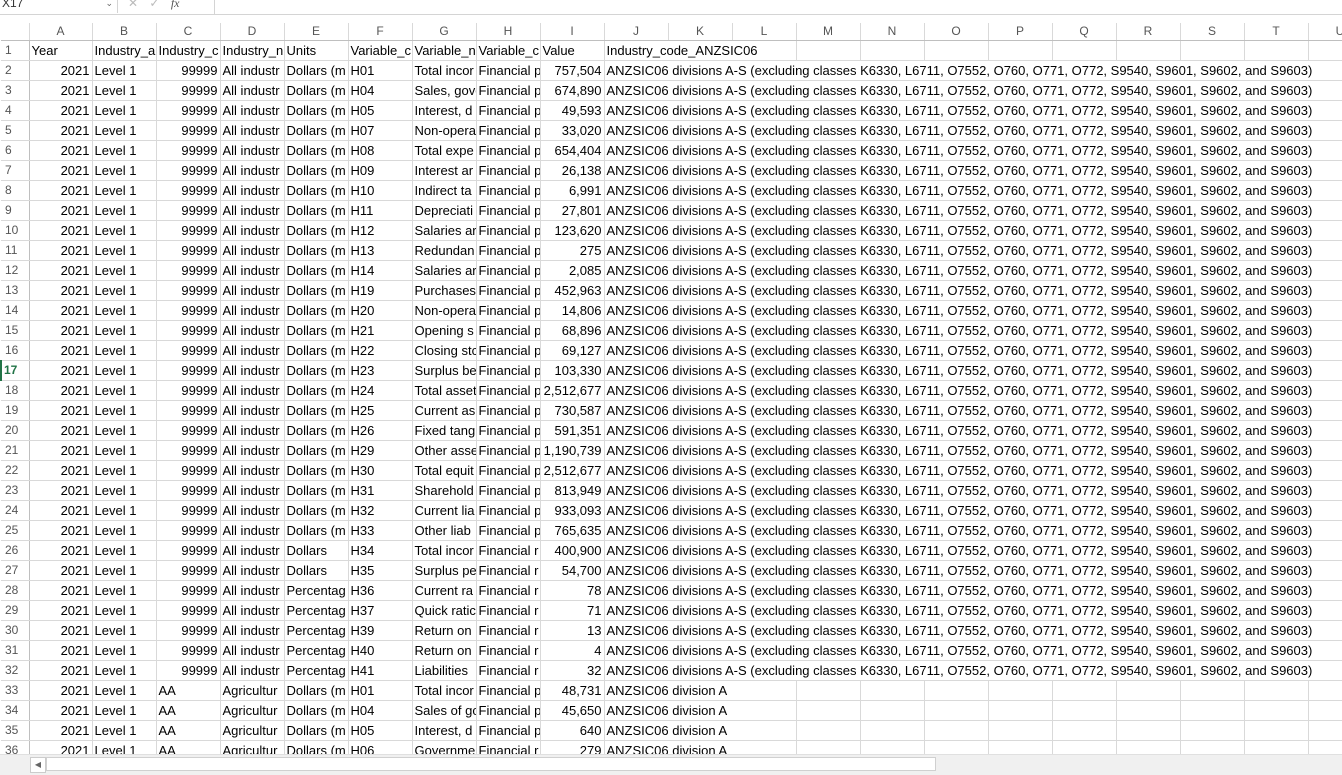  I want to click on cell: 730,587, so click(572, 410).